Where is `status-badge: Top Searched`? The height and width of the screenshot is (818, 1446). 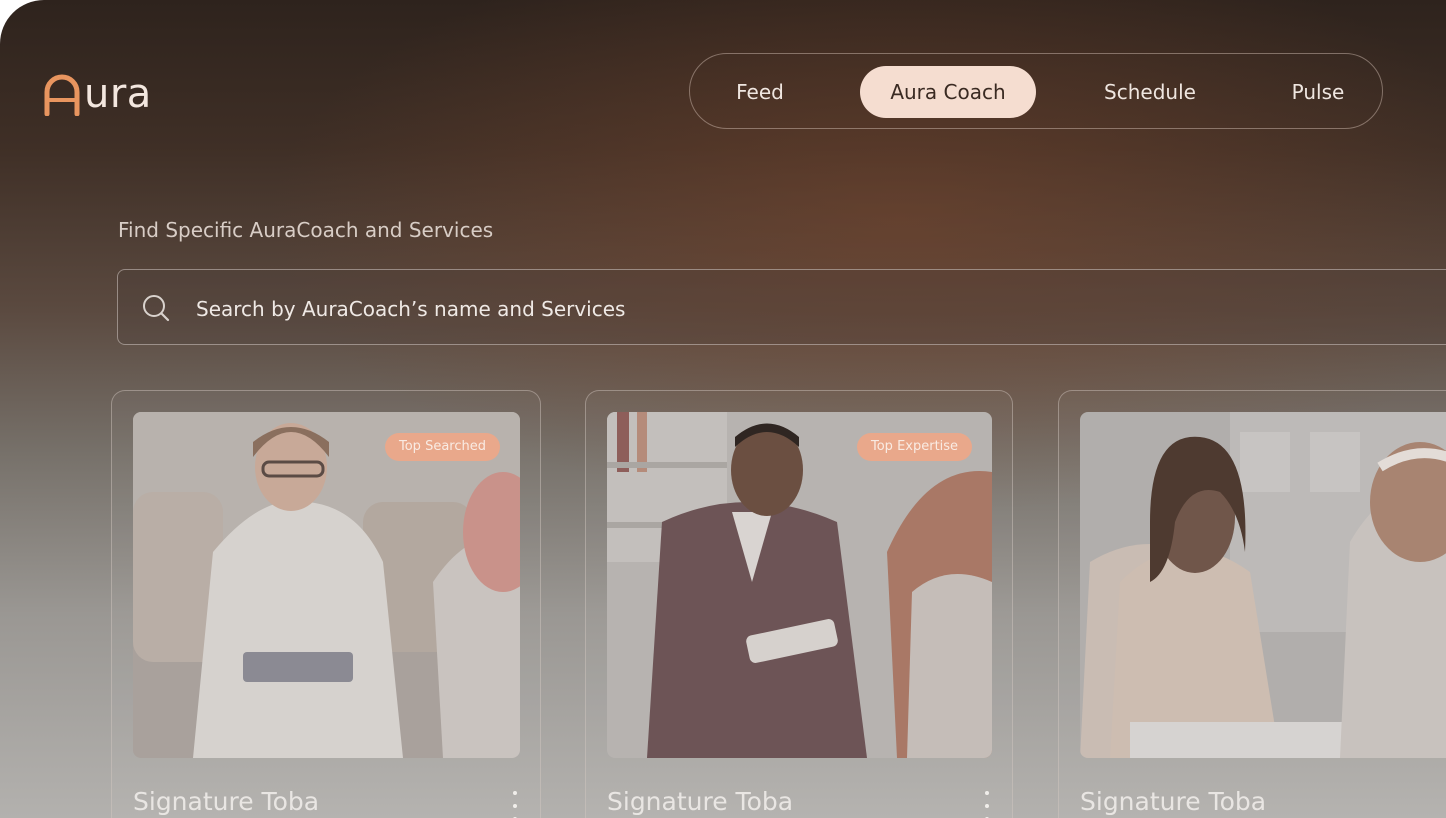
status-badge: Top Searched is located at coordinates (442, 447).